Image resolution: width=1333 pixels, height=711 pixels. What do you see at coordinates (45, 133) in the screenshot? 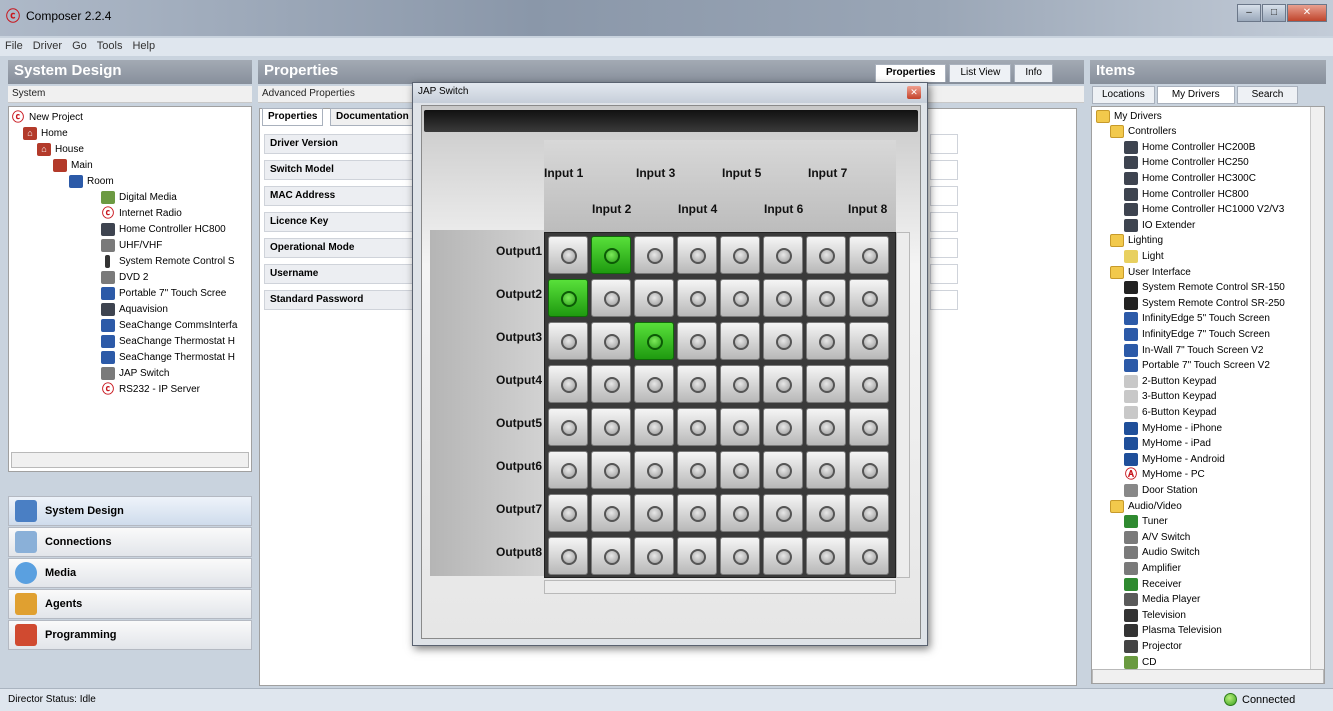
I see `tree-item-home: ⌂ Home` at bounding box center [45, 133].